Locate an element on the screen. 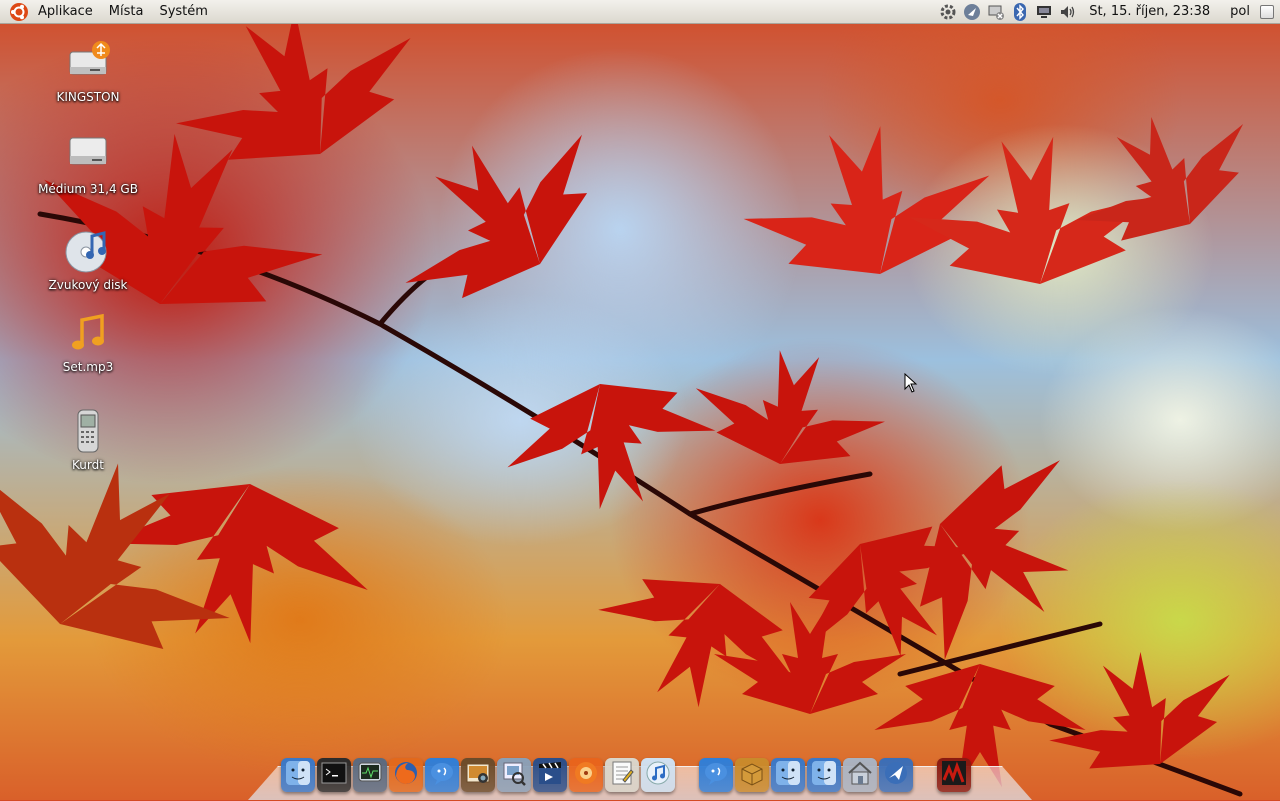  main-menu: Aplikace Místa Systém is located at coordinates (108, 12).